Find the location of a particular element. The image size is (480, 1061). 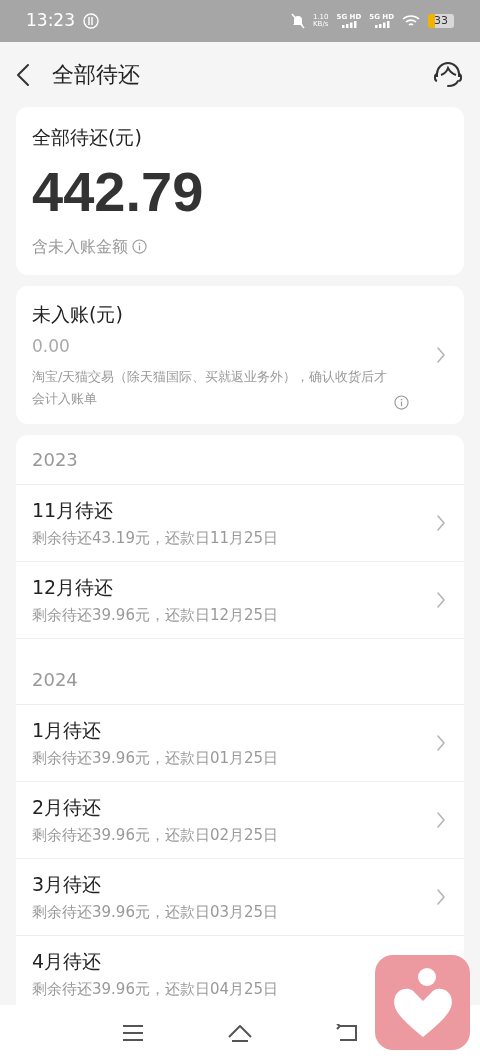

bill-detail: 剩余待还39.96元，还款日04月25日 is located at coordinates (155, 989).